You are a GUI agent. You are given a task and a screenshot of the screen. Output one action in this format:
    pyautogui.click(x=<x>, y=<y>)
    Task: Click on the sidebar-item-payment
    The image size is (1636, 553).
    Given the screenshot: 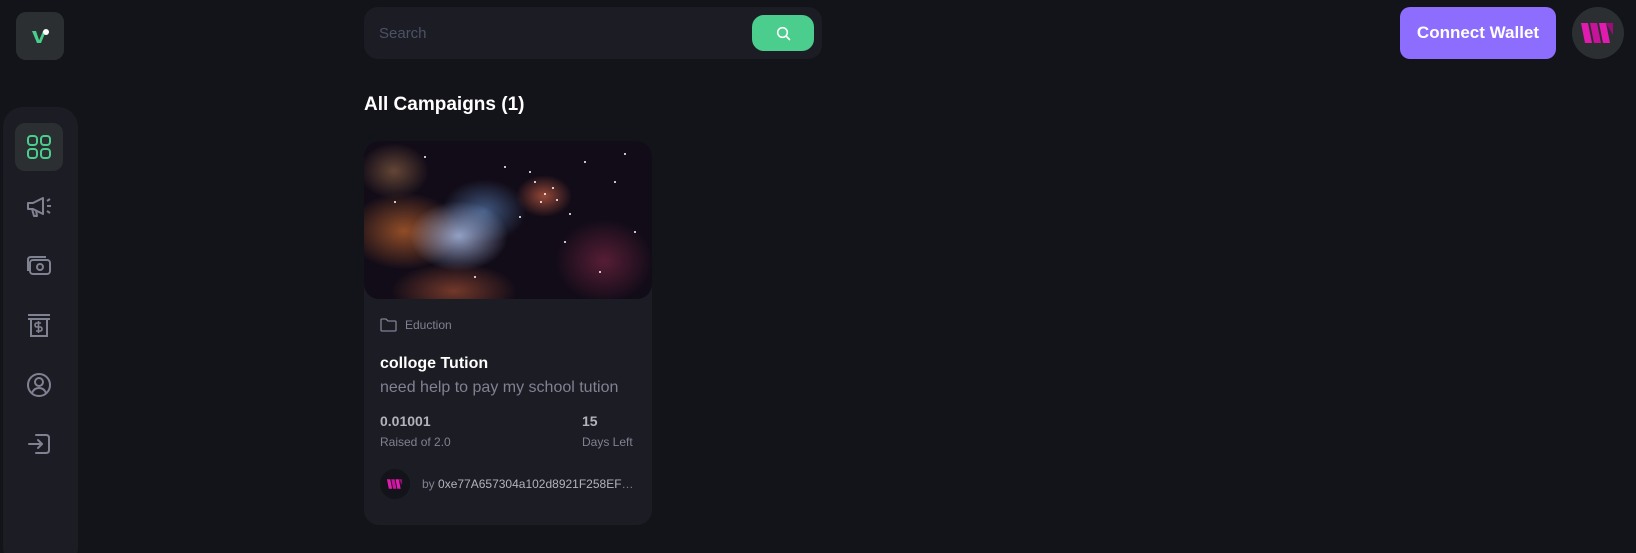 What is the action you would take?
    pyautogui.click(x=39, y=266)
    